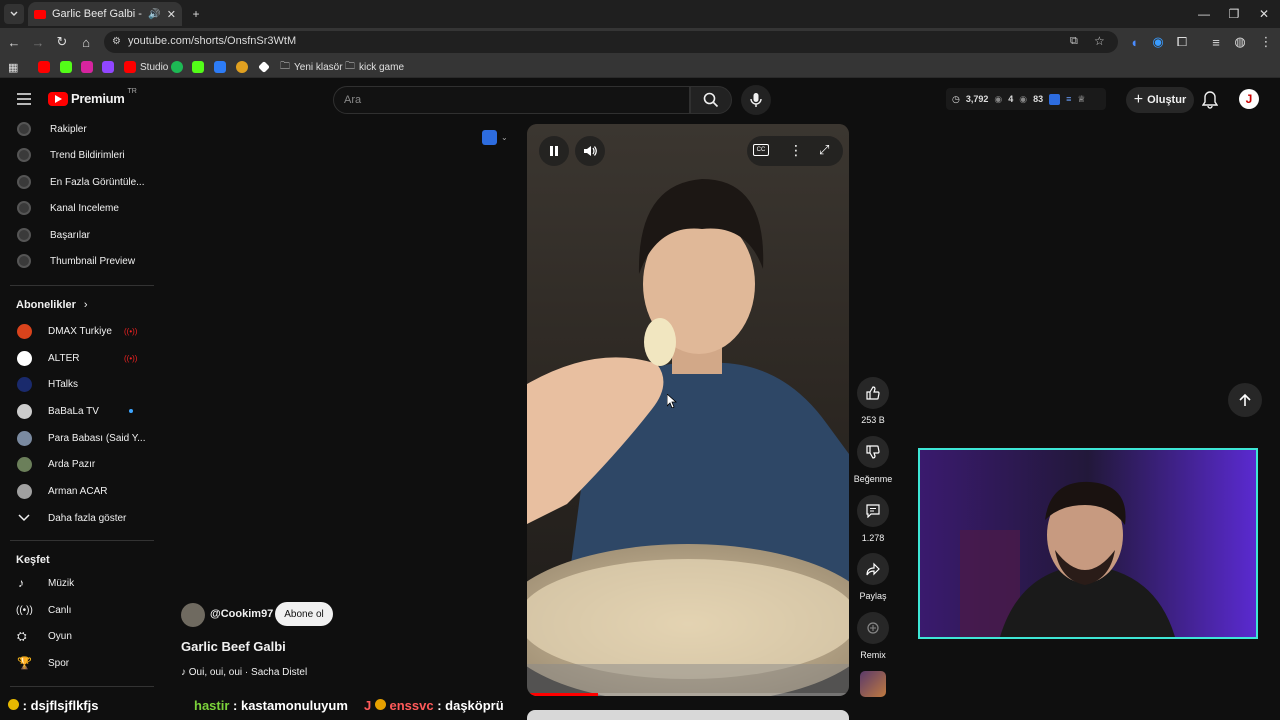 This screenshot has height=720, width=1280. What do you see at coordinates (1074, 41) in the screenshot?
I see `install-app-icon: ⧉` at bounding box center [1074, 41].